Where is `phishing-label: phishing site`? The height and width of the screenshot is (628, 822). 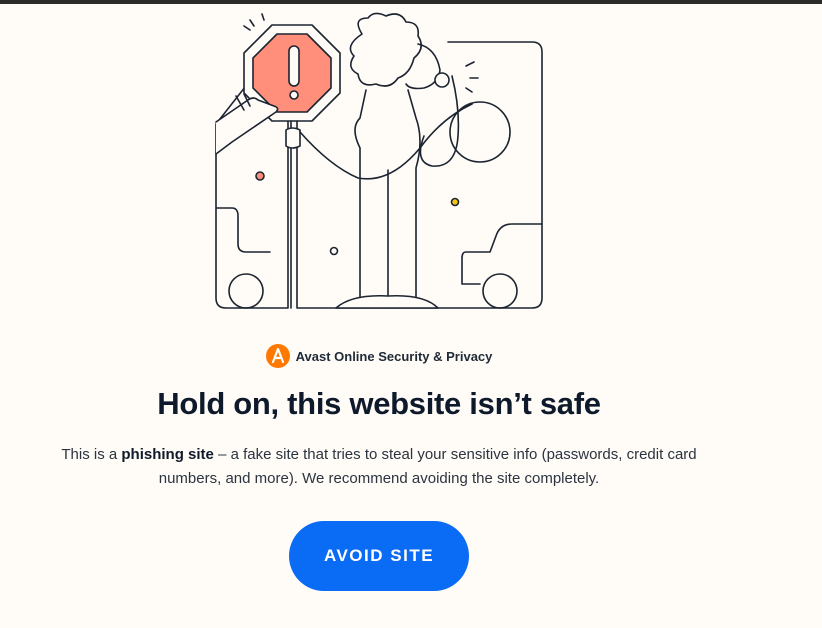 phishing-label: phishing site is located at coordinates (167, 454).